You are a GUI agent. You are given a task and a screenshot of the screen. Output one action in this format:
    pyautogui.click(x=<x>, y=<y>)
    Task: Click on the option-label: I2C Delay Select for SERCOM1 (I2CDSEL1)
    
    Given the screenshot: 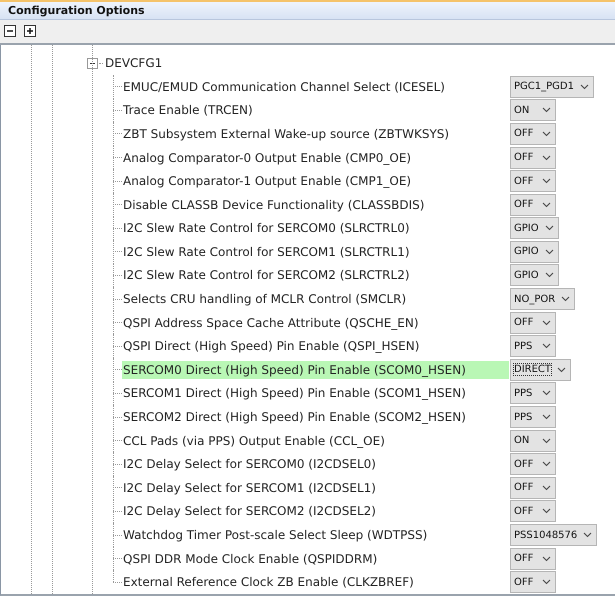 What is the action you would take?
    pyautogui.click(x=315, y=487)
    